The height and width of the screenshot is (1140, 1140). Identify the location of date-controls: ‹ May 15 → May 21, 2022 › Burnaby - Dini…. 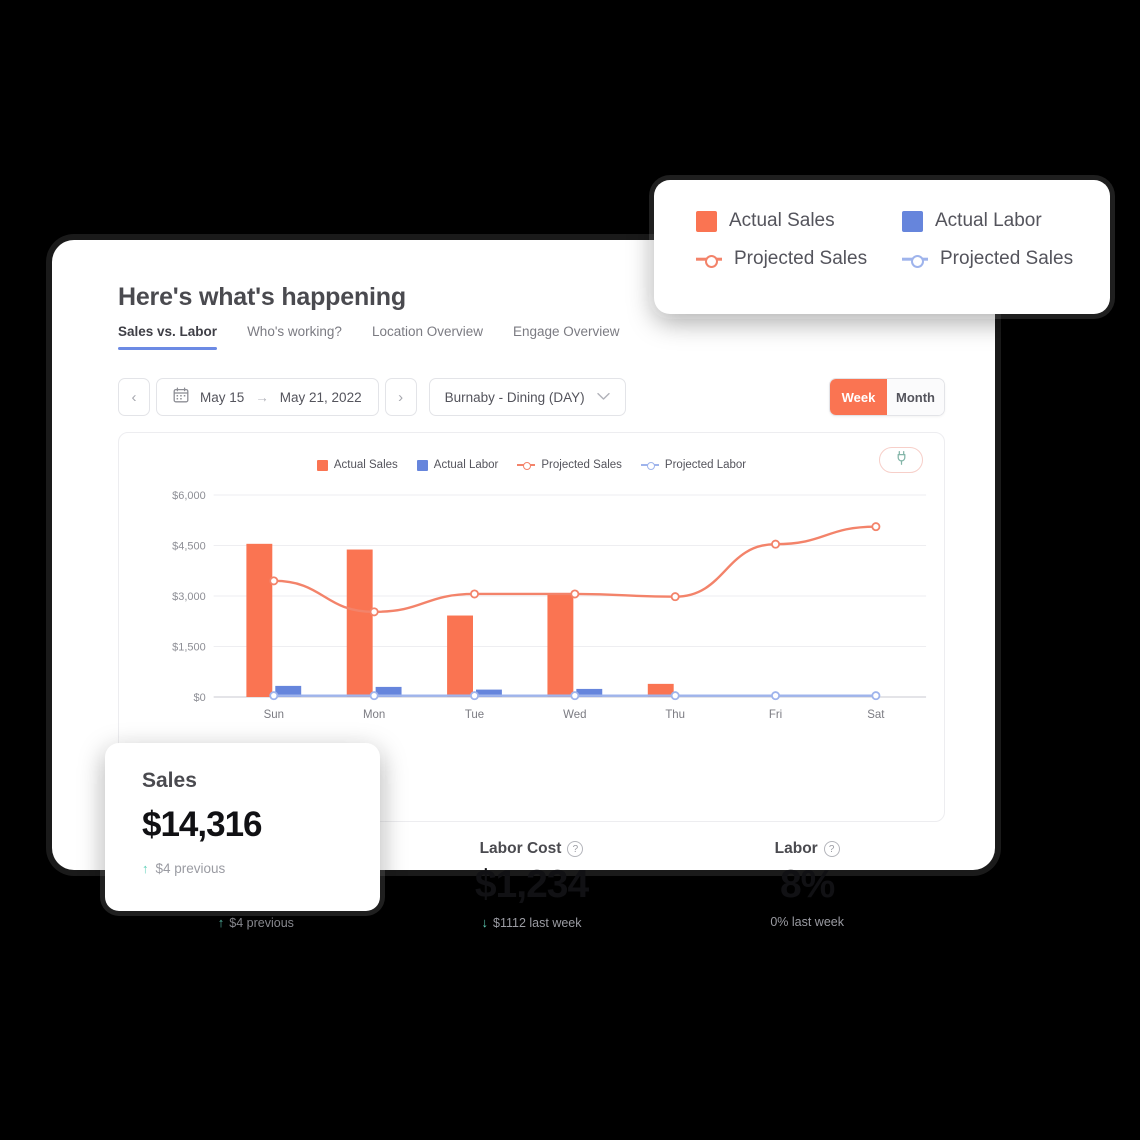
(372, 397).